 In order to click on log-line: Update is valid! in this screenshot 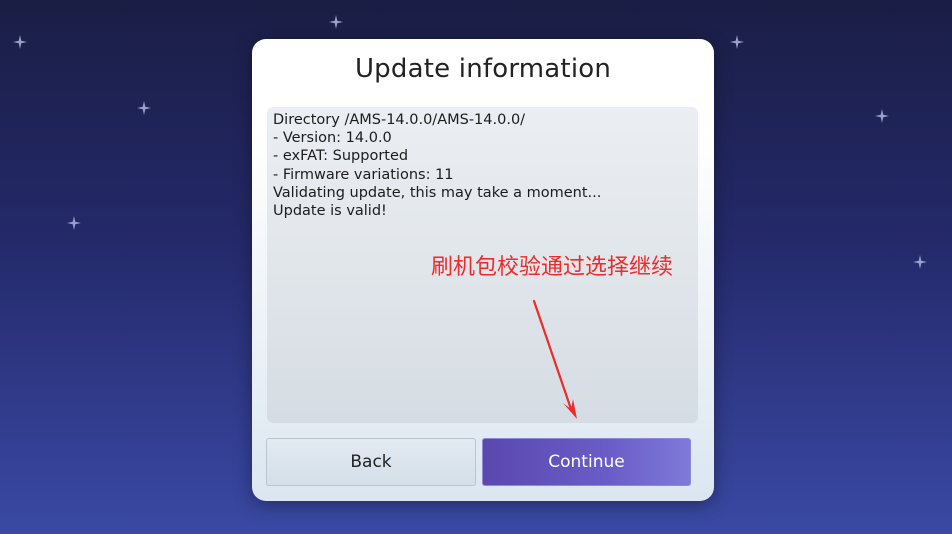, I will do `click(330, 211)`.